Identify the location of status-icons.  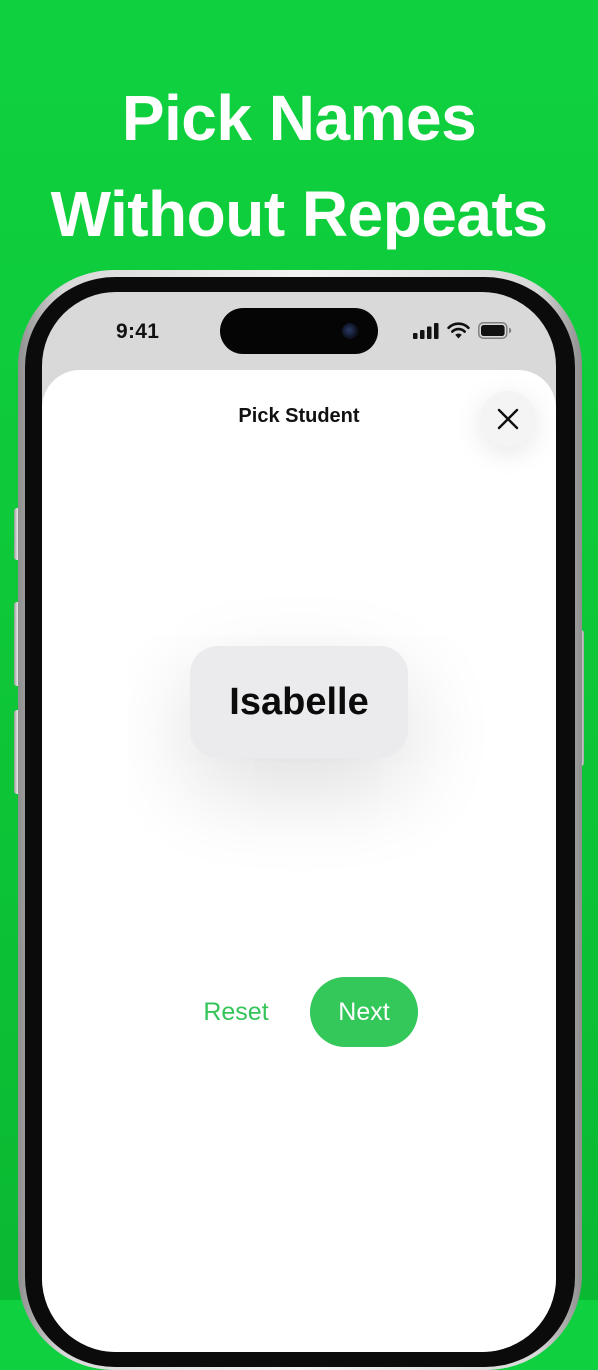
(462, 330).